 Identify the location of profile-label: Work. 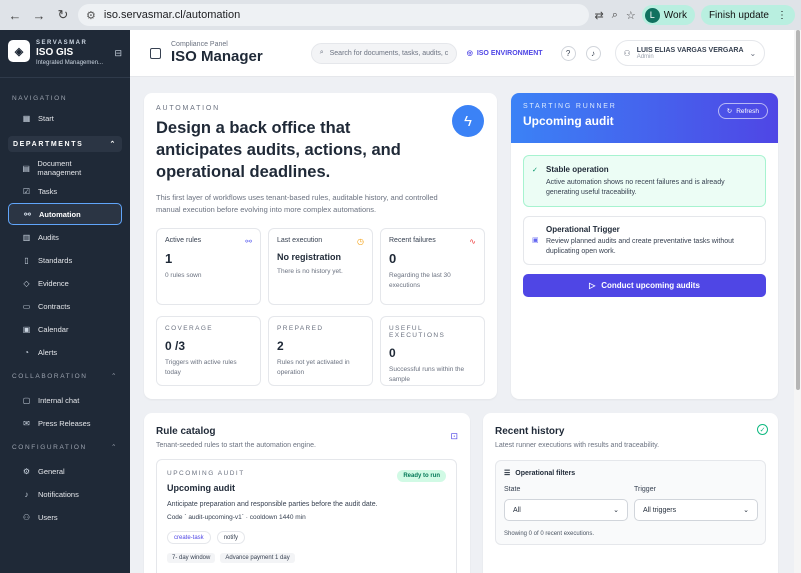
(675, 15).